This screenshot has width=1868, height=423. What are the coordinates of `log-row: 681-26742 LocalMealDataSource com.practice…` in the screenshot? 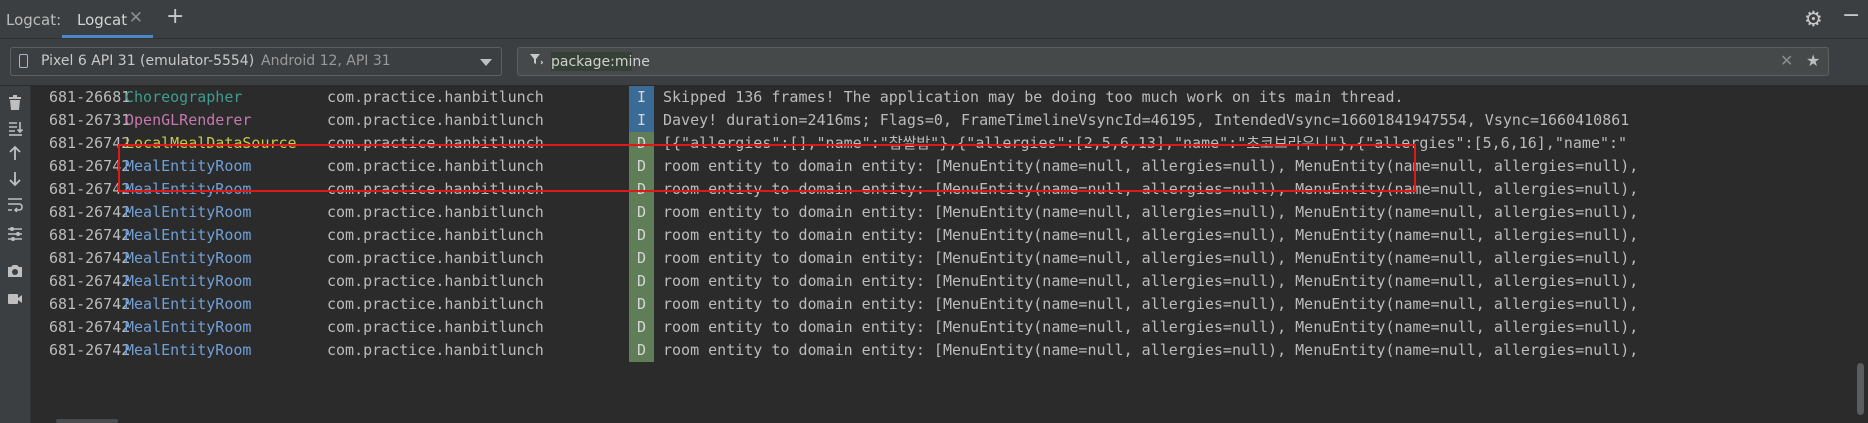 It's located at (949, 143).